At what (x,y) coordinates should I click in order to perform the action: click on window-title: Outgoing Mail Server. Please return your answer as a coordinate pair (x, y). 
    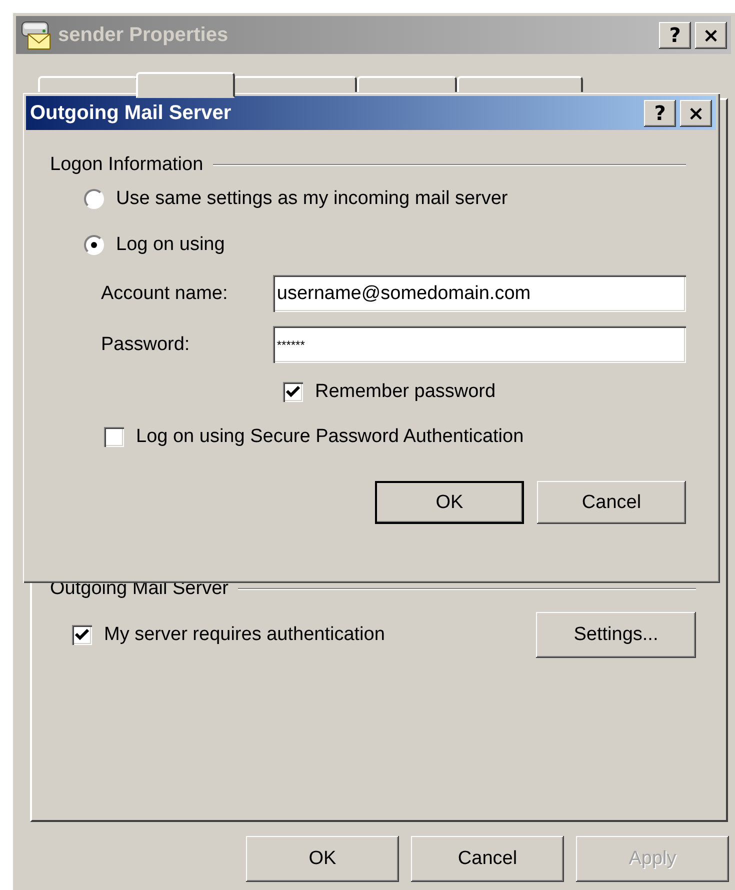
    Looking at the image, I should click on (131, 113).